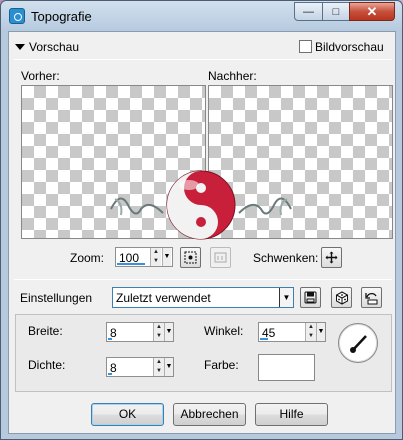 The height and width of the screenshot is (440, 403). Describe the element at coordinates (40, 76) in the screenshot. I see `before-label: Vorher:` at that location.